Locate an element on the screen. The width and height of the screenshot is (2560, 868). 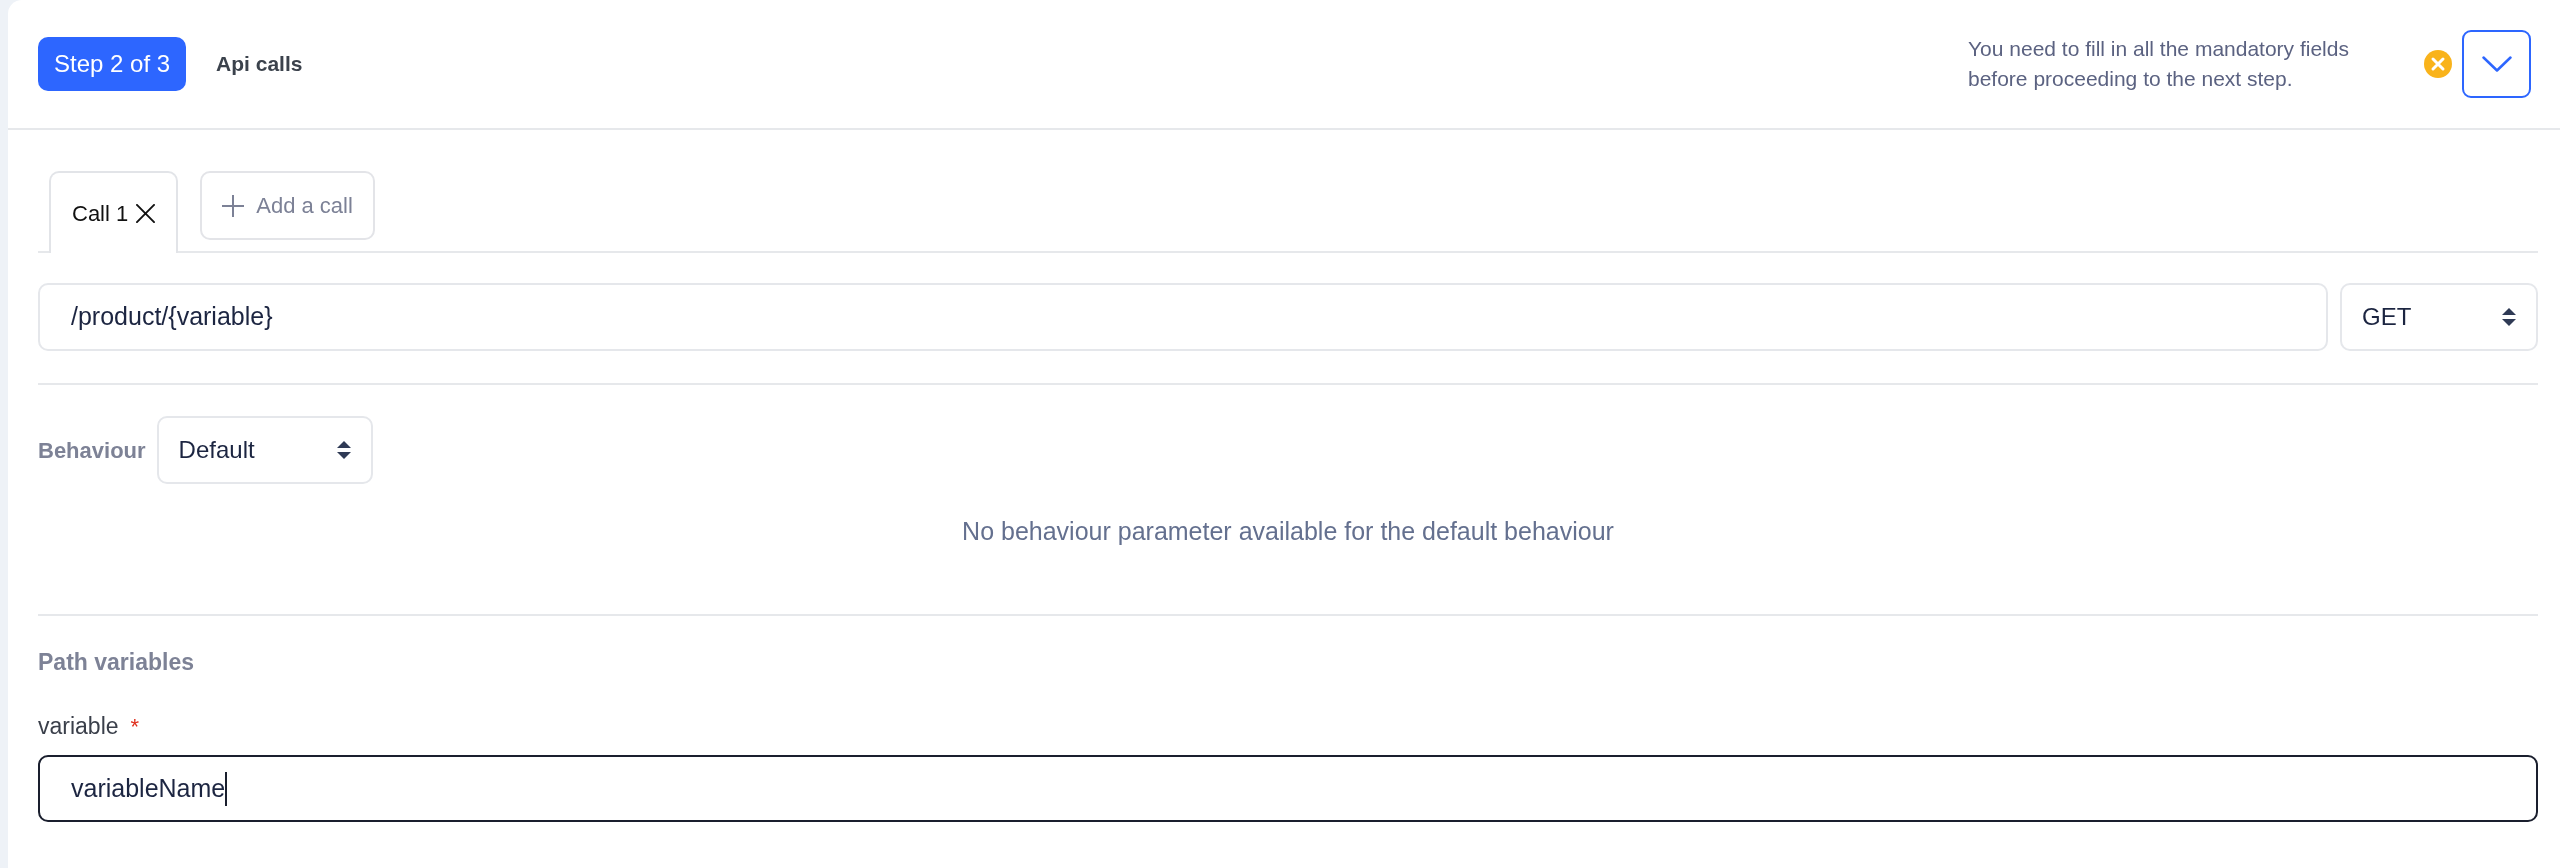
text-cursor-icon is located at coordinates (226, 788).